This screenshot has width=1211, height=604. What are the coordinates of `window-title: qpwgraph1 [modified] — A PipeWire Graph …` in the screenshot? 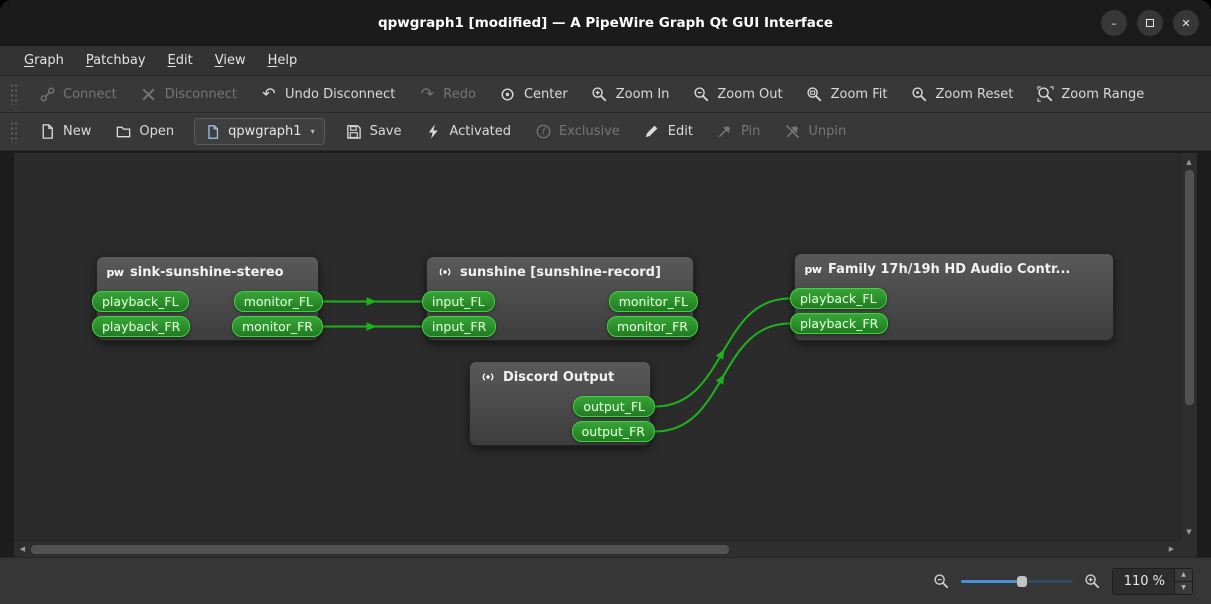 It's located at (605, 23).